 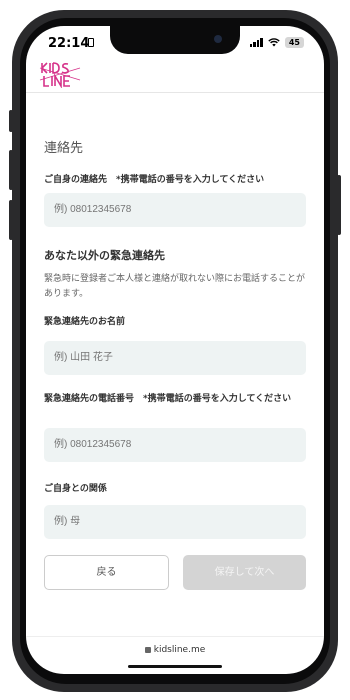 I want to click on home-indicator, so click(x=175, y=666).